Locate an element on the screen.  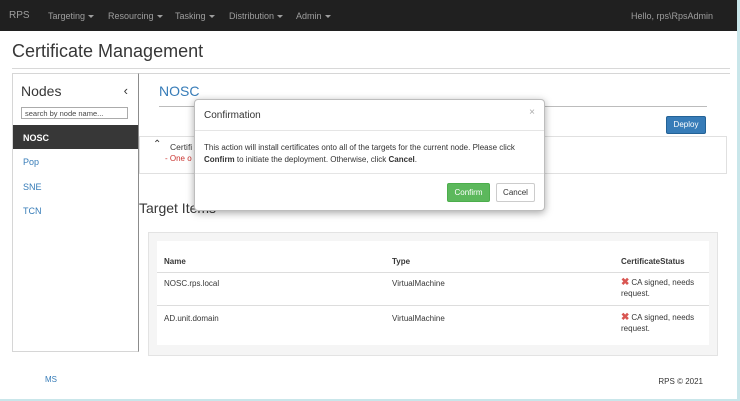
message-confirm-word: Confirm is located at coordinates (219, 159).